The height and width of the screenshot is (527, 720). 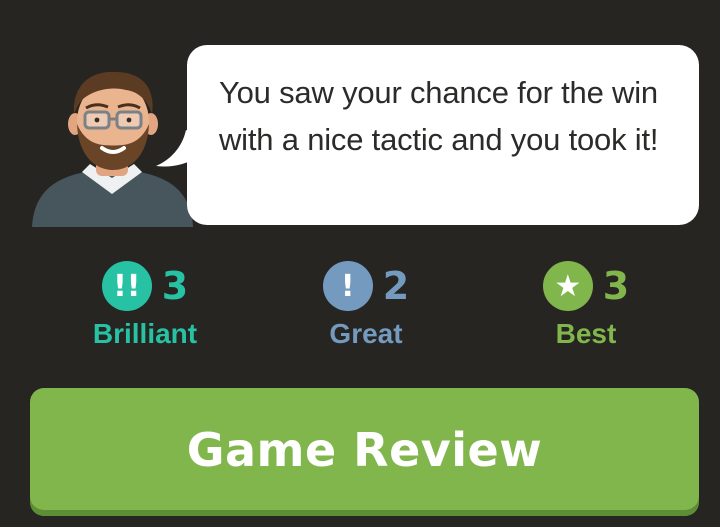 I want to click on stat-brilliant: !! 3 Brilliant, so click(x=145, y=310).